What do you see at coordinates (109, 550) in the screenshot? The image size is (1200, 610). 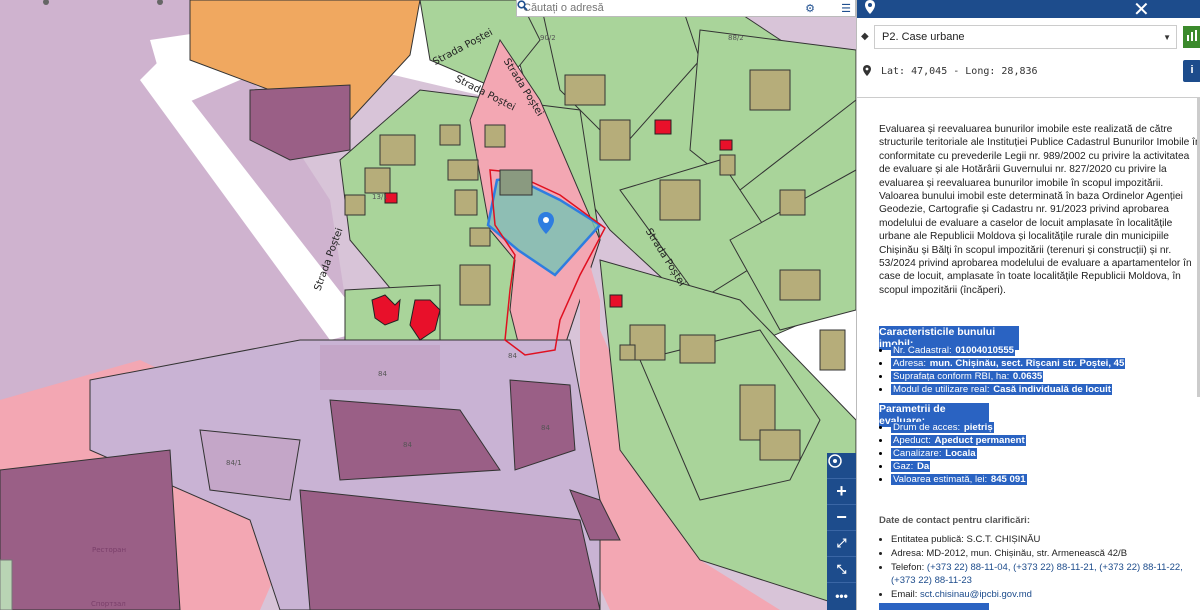 I see `poi-label: Ресторан` at bounding box center [109, 550].